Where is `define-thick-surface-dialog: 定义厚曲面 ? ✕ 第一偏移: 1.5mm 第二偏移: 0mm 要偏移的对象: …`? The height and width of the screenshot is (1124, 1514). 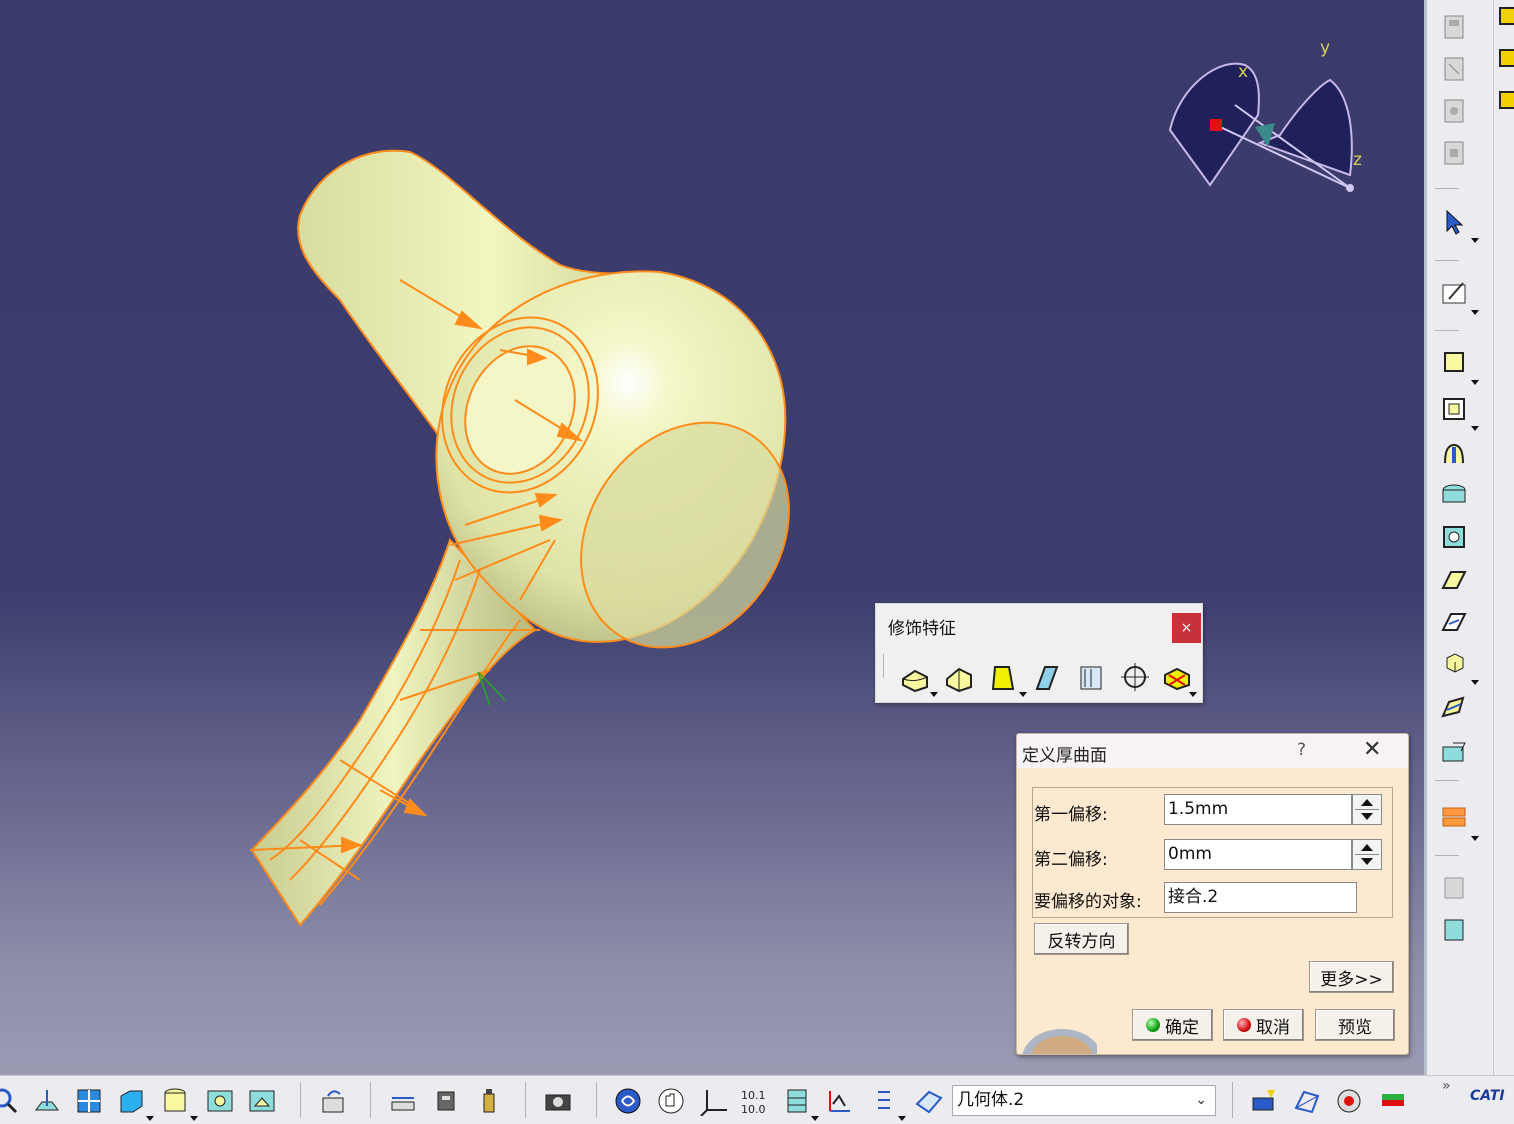
define-thick-surface-dialog: 定义厚曲面 ? ✕ 第一偏移: 1.5mm 第二偏移: 0mm 要偏移的对象: … is located at coordinates (1212, 894).